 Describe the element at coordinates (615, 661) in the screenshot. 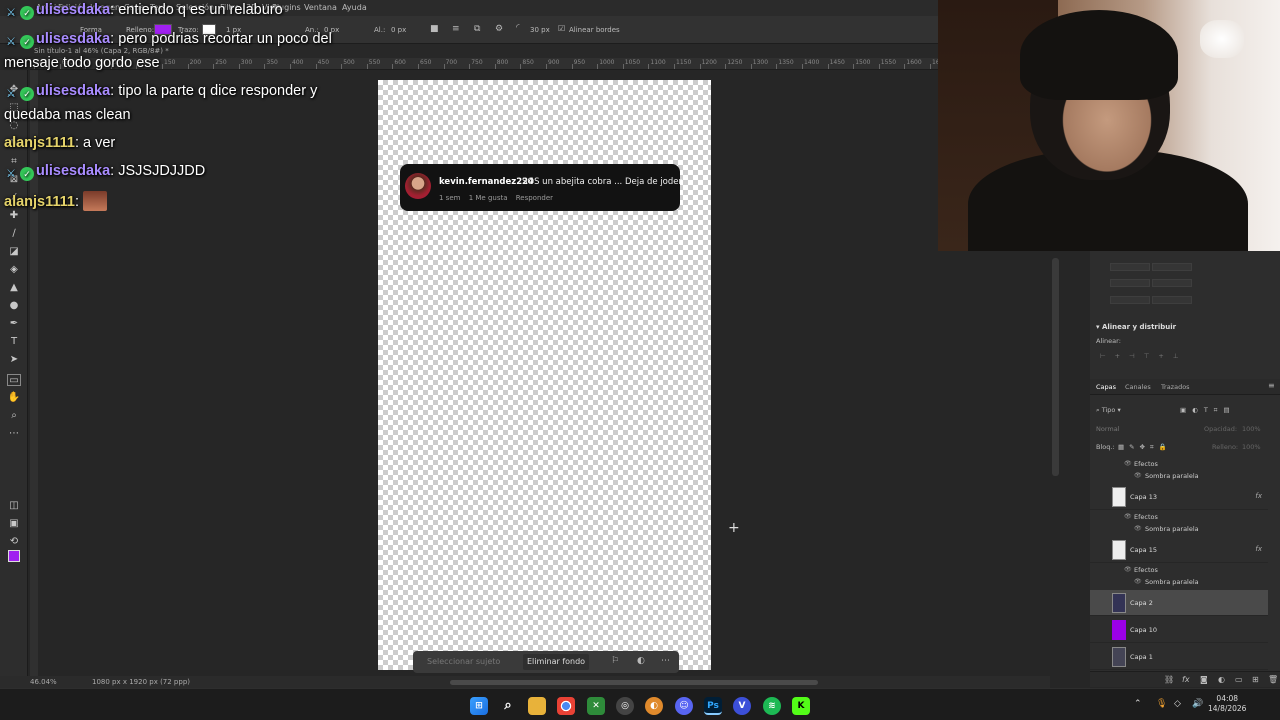

I see `flag-icon: ⚐` at that location.